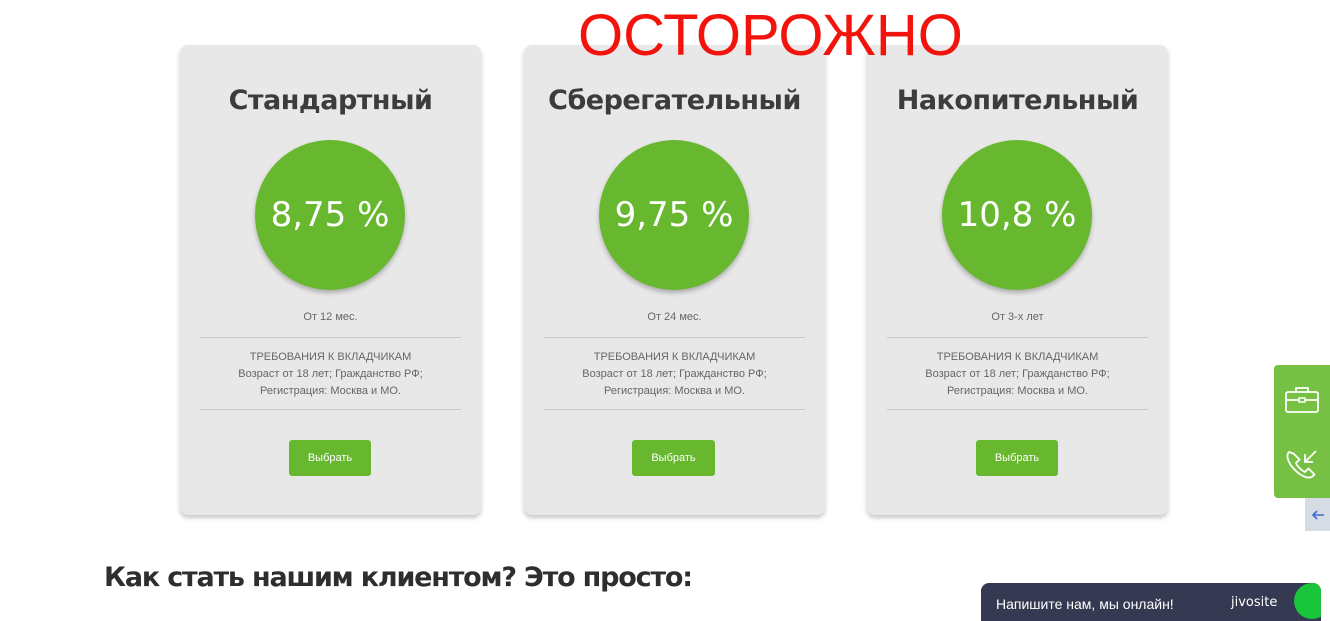 The image size is (1330, 621). What do you see at coordinates (770, 35) in the screenshot?
I see `warning-overlay-text: ОСТОРОЖНО` at bounding box center [770, 35].